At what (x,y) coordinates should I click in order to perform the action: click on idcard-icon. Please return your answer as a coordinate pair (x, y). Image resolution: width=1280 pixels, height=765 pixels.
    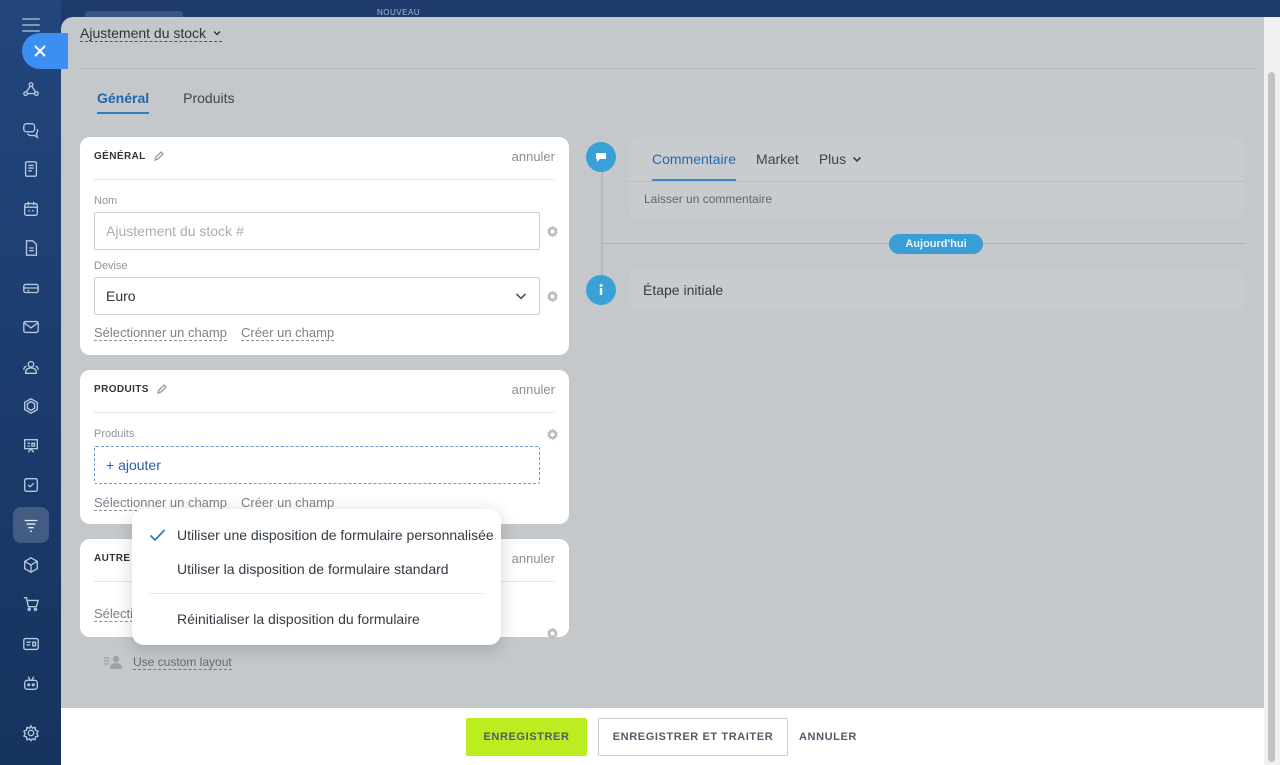
    Looking at the image, I should click on (31, 644).